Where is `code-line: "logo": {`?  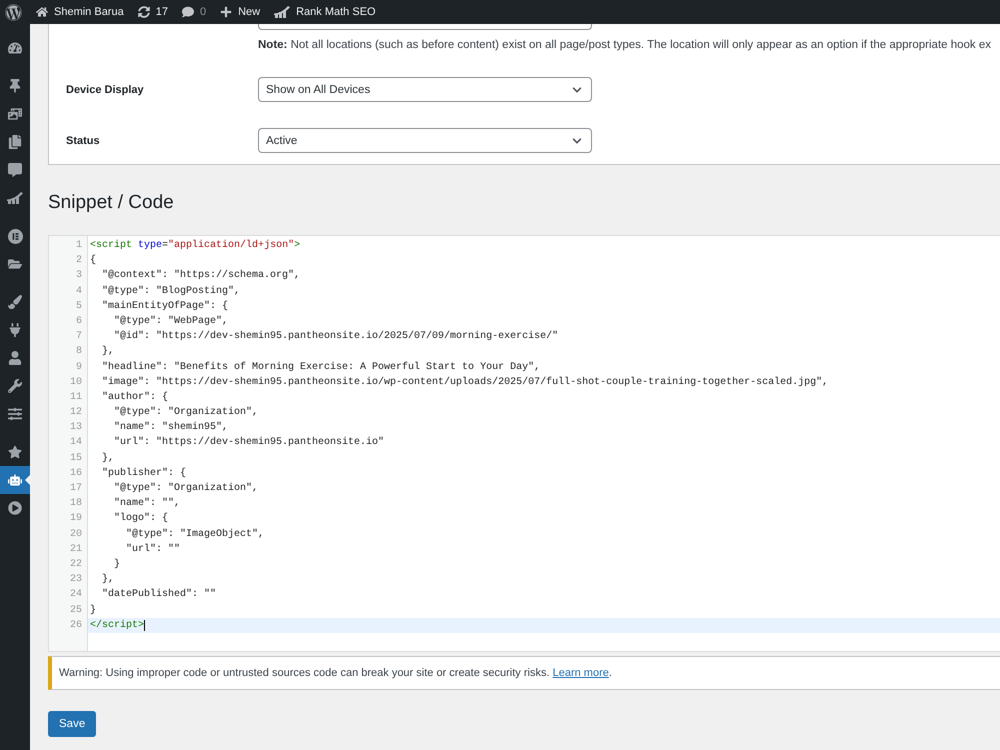 code-line: "logo": { is located at coordinates (140, 519).